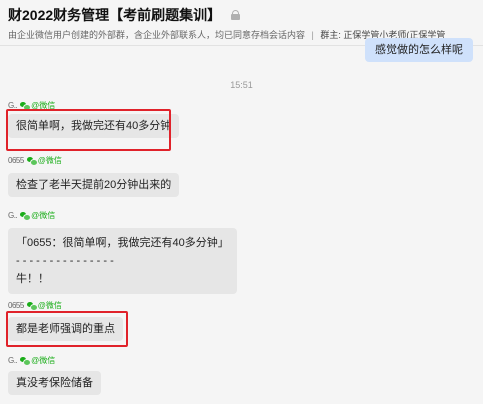 The width and height of the screenshot is (483, 404). What do you see at coordinates (32, 279) in the screenshot?
I see `reply-text: 牛！！` at bounding box center [32, 279].